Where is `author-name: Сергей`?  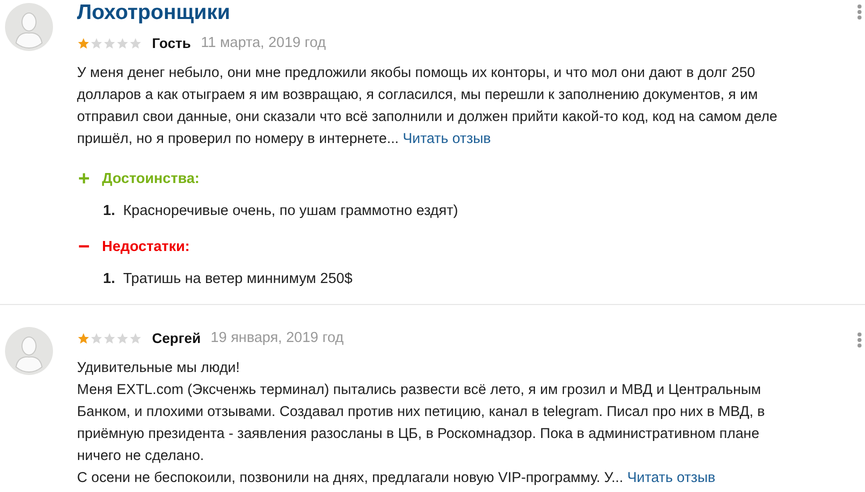 author-name: Сергей is located at coordinates (176, 338).